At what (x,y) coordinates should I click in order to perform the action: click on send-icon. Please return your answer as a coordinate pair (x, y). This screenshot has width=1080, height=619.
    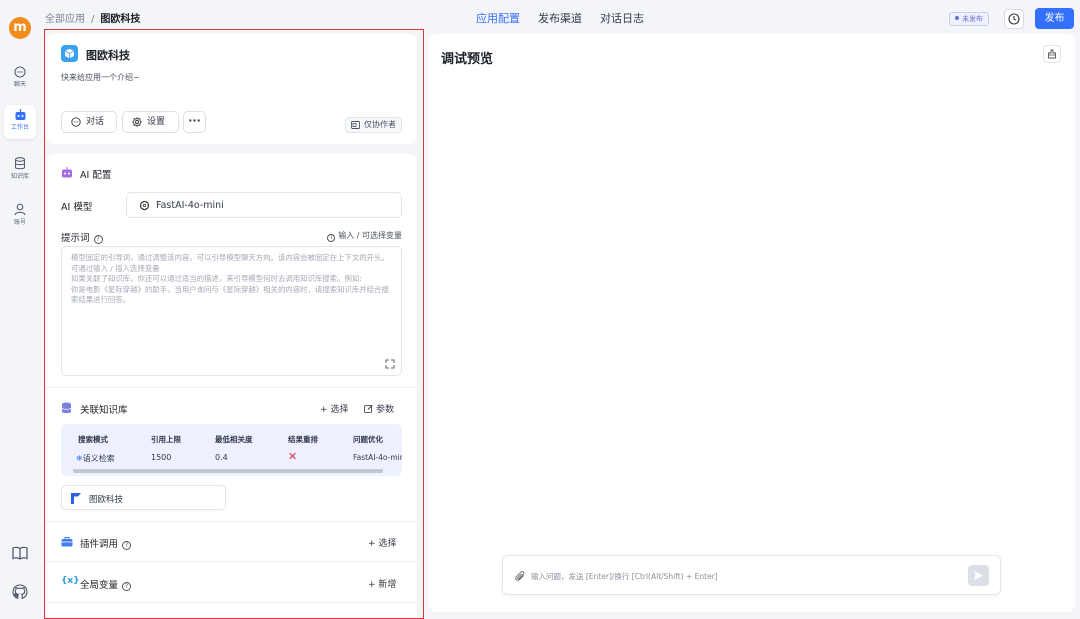
    Looking at the image, I should click on (978, 575).